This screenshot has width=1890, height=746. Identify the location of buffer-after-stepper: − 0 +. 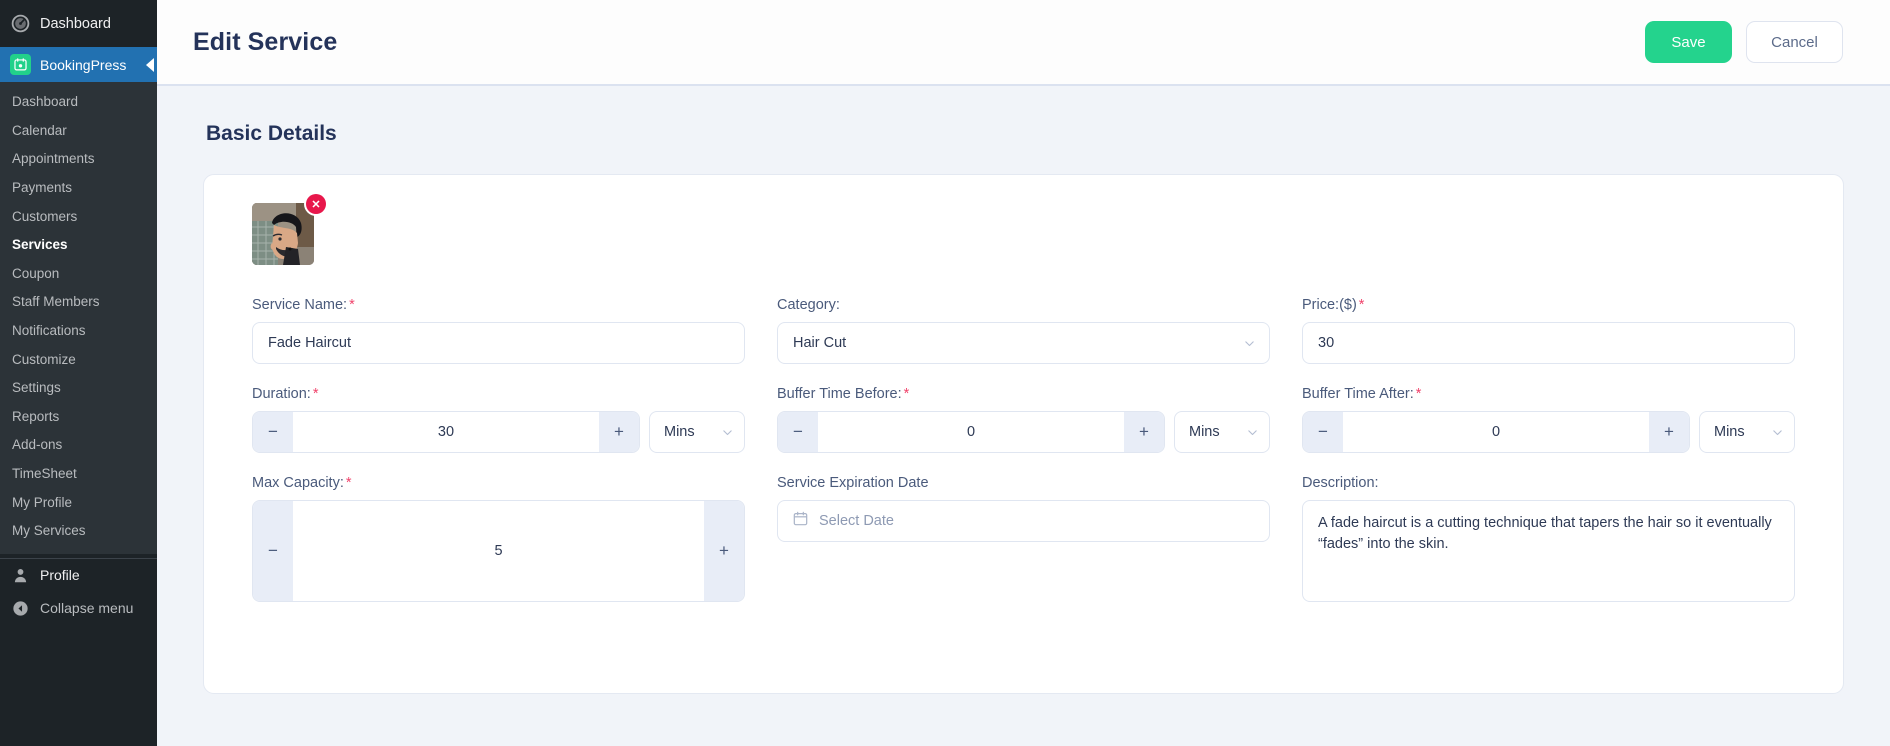
(1496, 432).